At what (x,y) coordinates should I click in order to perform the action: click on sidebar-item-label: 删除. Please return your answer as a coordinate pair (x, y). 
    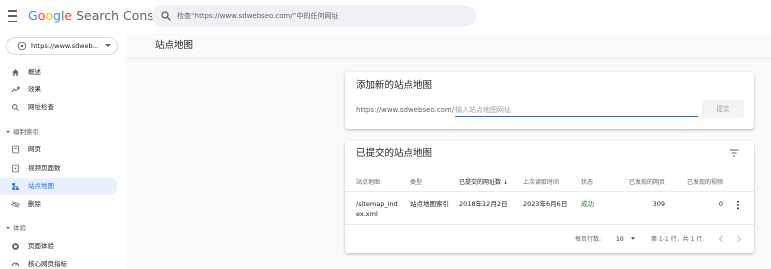
    Looking at the image, I should click on (34, 204).